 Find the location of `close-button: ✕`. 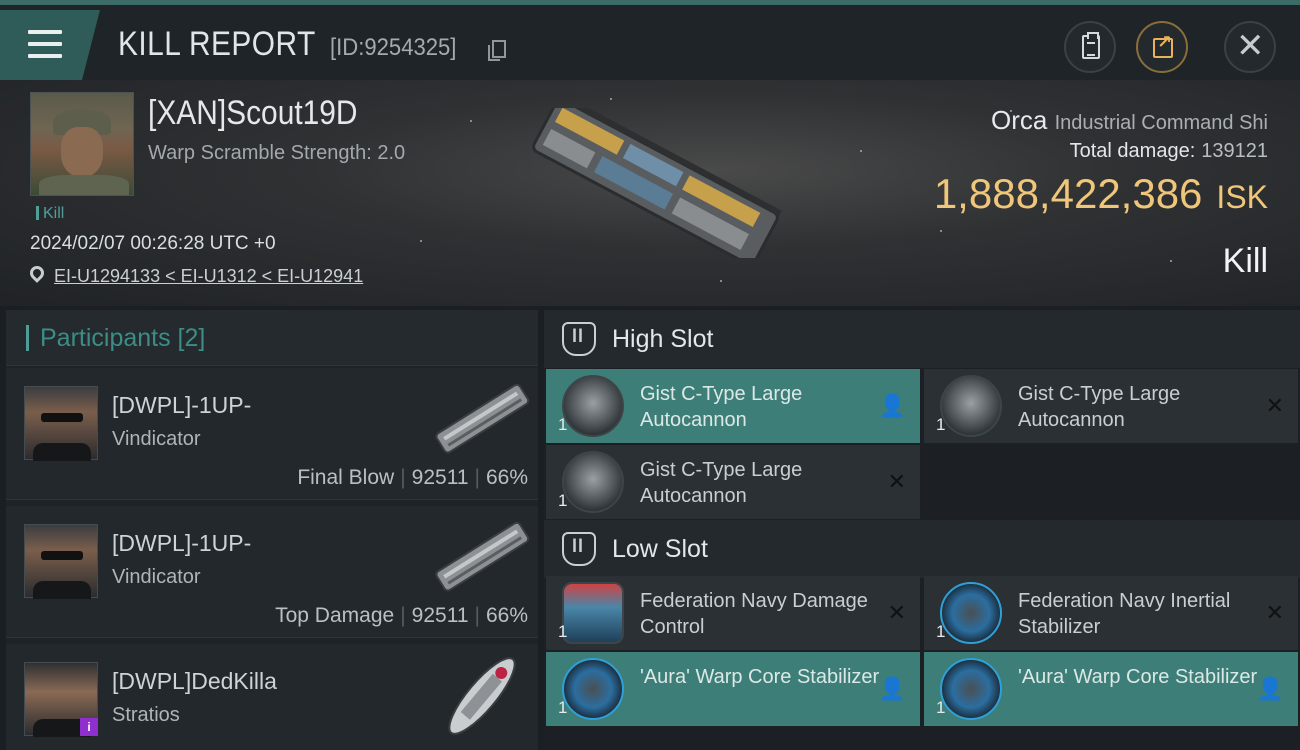

close-button: ✕ is located at coordinates (1250, 47).